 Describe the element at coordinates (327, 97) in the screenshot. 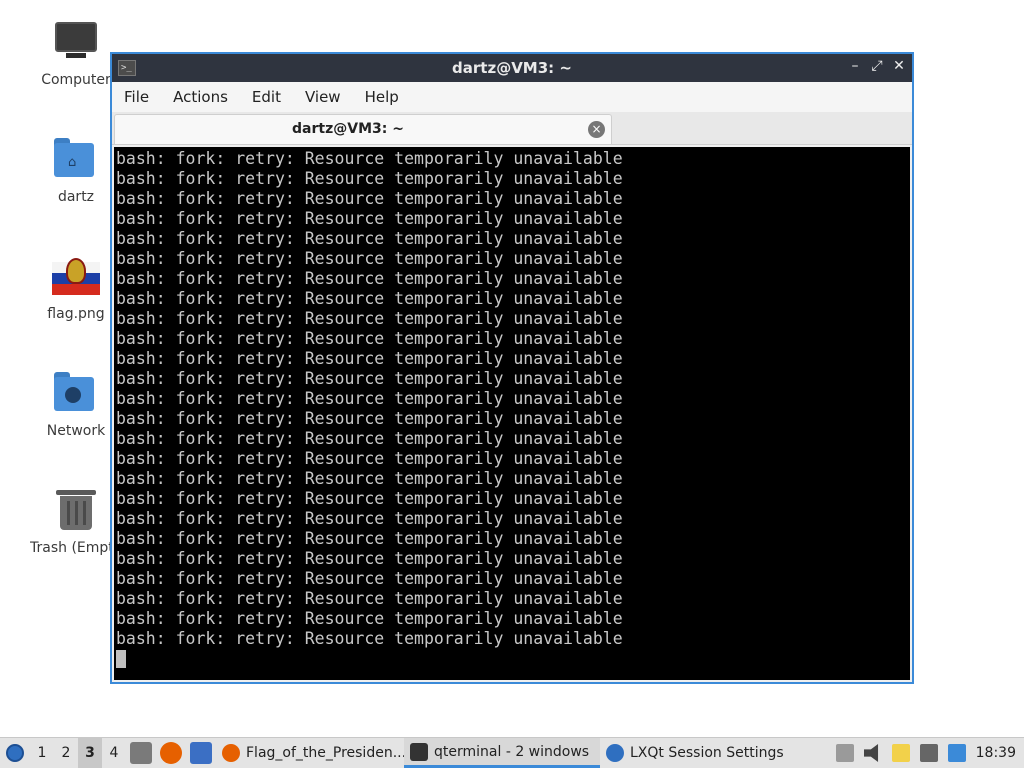

I see `menu-view: View` at that location.